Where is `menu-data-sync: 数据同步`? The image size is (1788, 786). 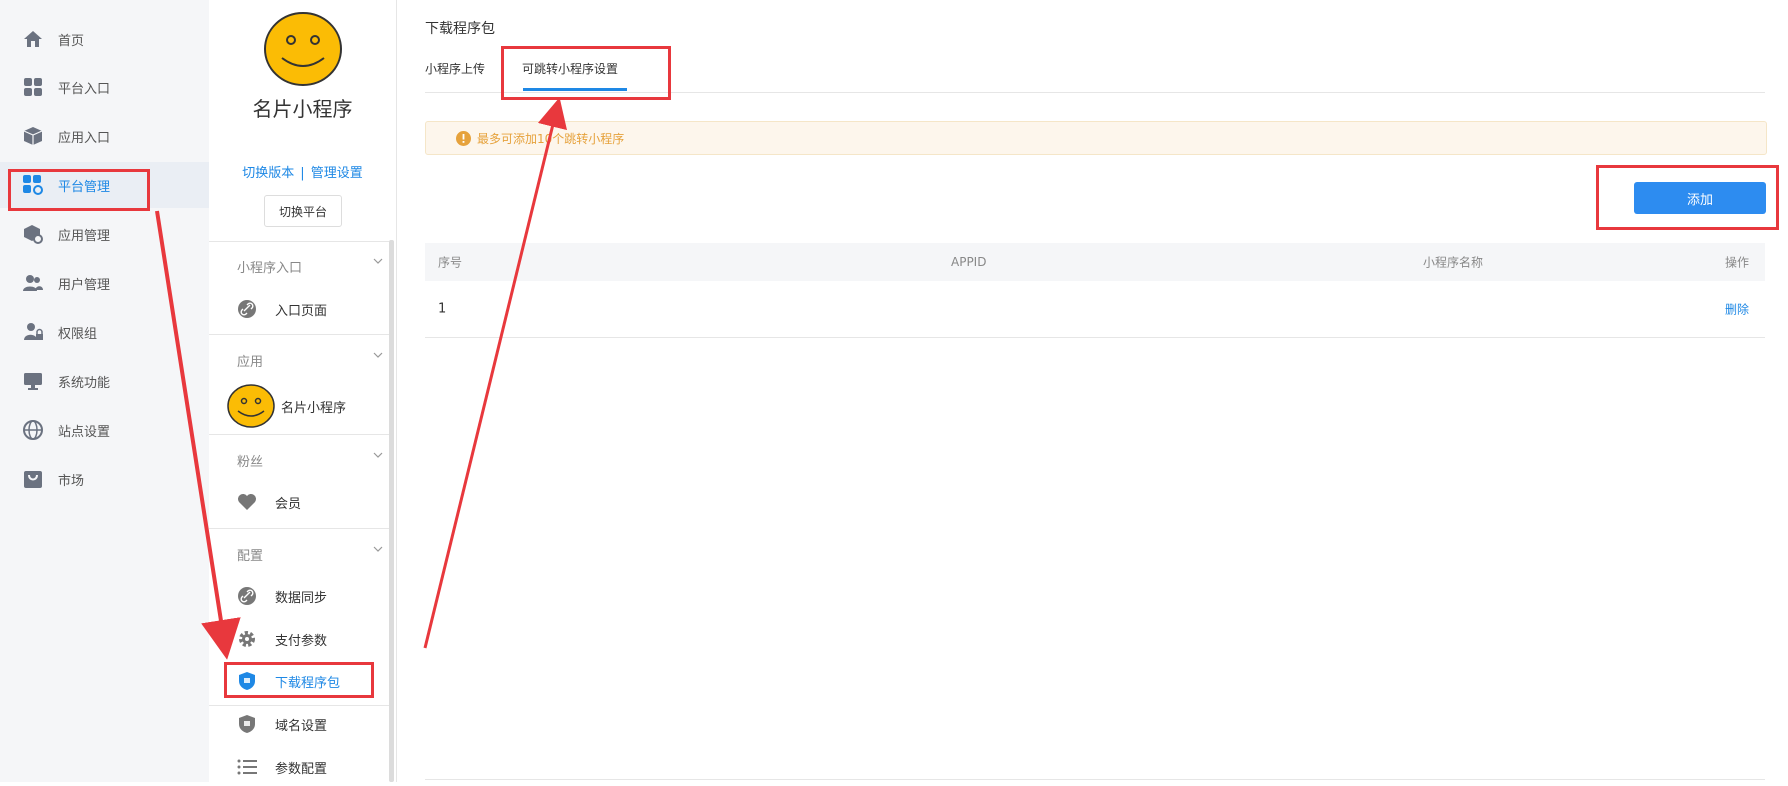 menu-data-sync: 数据同步 is located at coordinates (299, 596).